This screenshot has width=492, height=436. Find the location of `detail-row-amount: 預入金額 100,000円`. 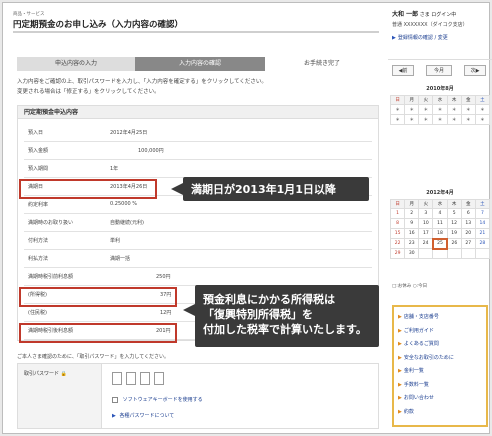

detail-row-amount: 預入金額 100,000円 is located at coordinates (198, 151).